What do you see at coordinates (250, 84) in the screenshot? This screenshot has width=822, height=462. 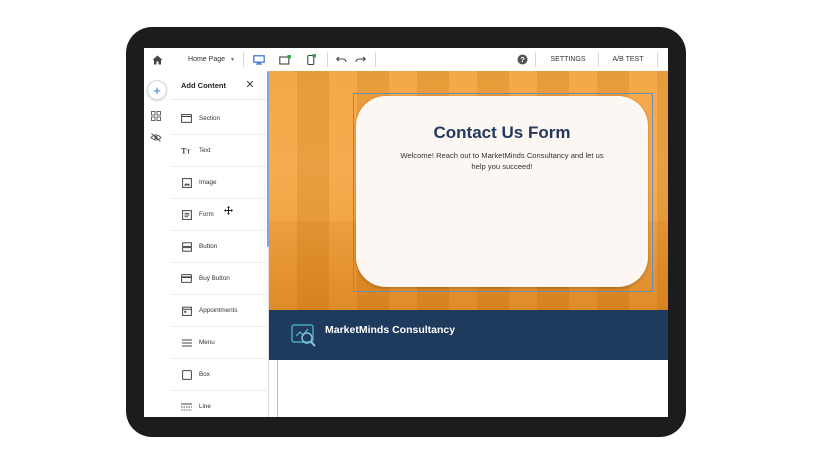 I see `close-icon: ✕` at bounding box center [250, 84].